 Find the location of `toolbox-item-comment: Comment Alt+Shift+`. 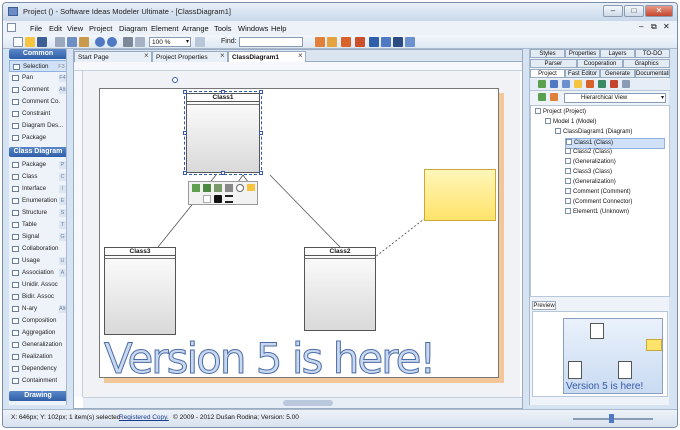

toolbox-item-comment: Comment Alt+Shift+ is located at coordinates (37, 90).